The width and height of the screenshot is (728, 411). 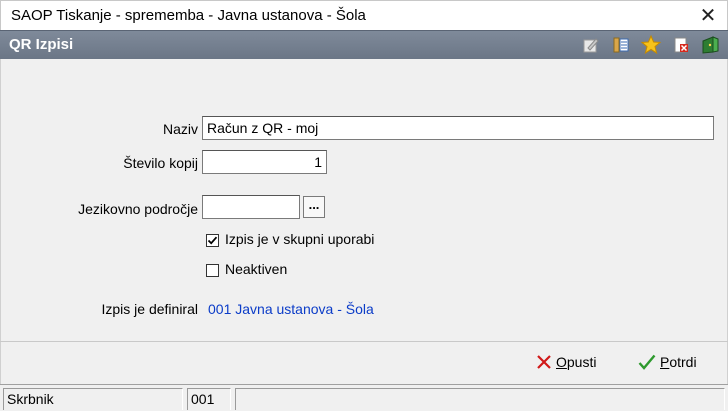 I want to click on delete-icon, so click(x=681, y=45).